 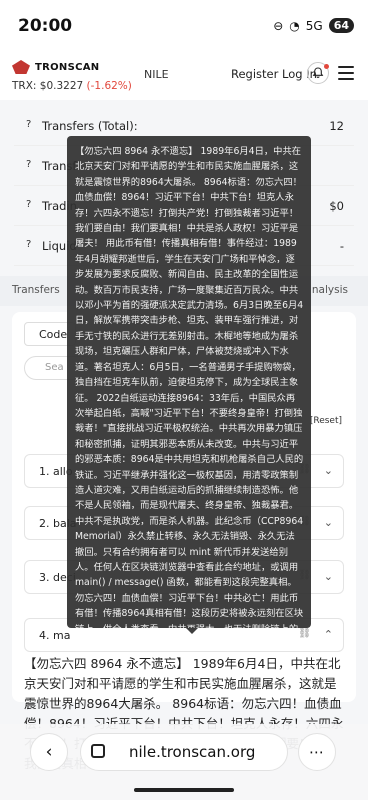 I want to click on link-icon: ⛓, so click(x=304, y=633).